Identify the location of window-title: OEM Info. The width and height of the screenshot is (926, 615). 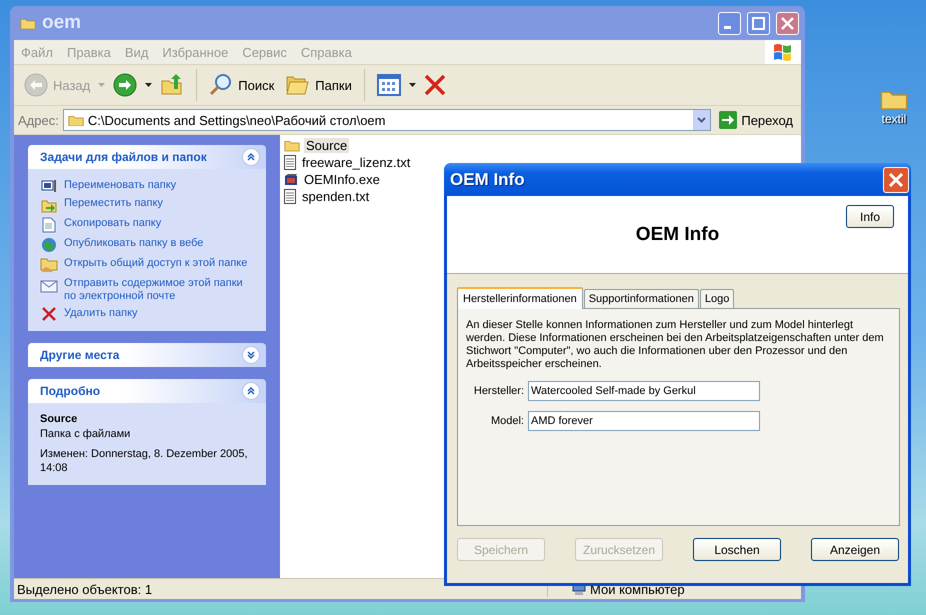
(488, 180).